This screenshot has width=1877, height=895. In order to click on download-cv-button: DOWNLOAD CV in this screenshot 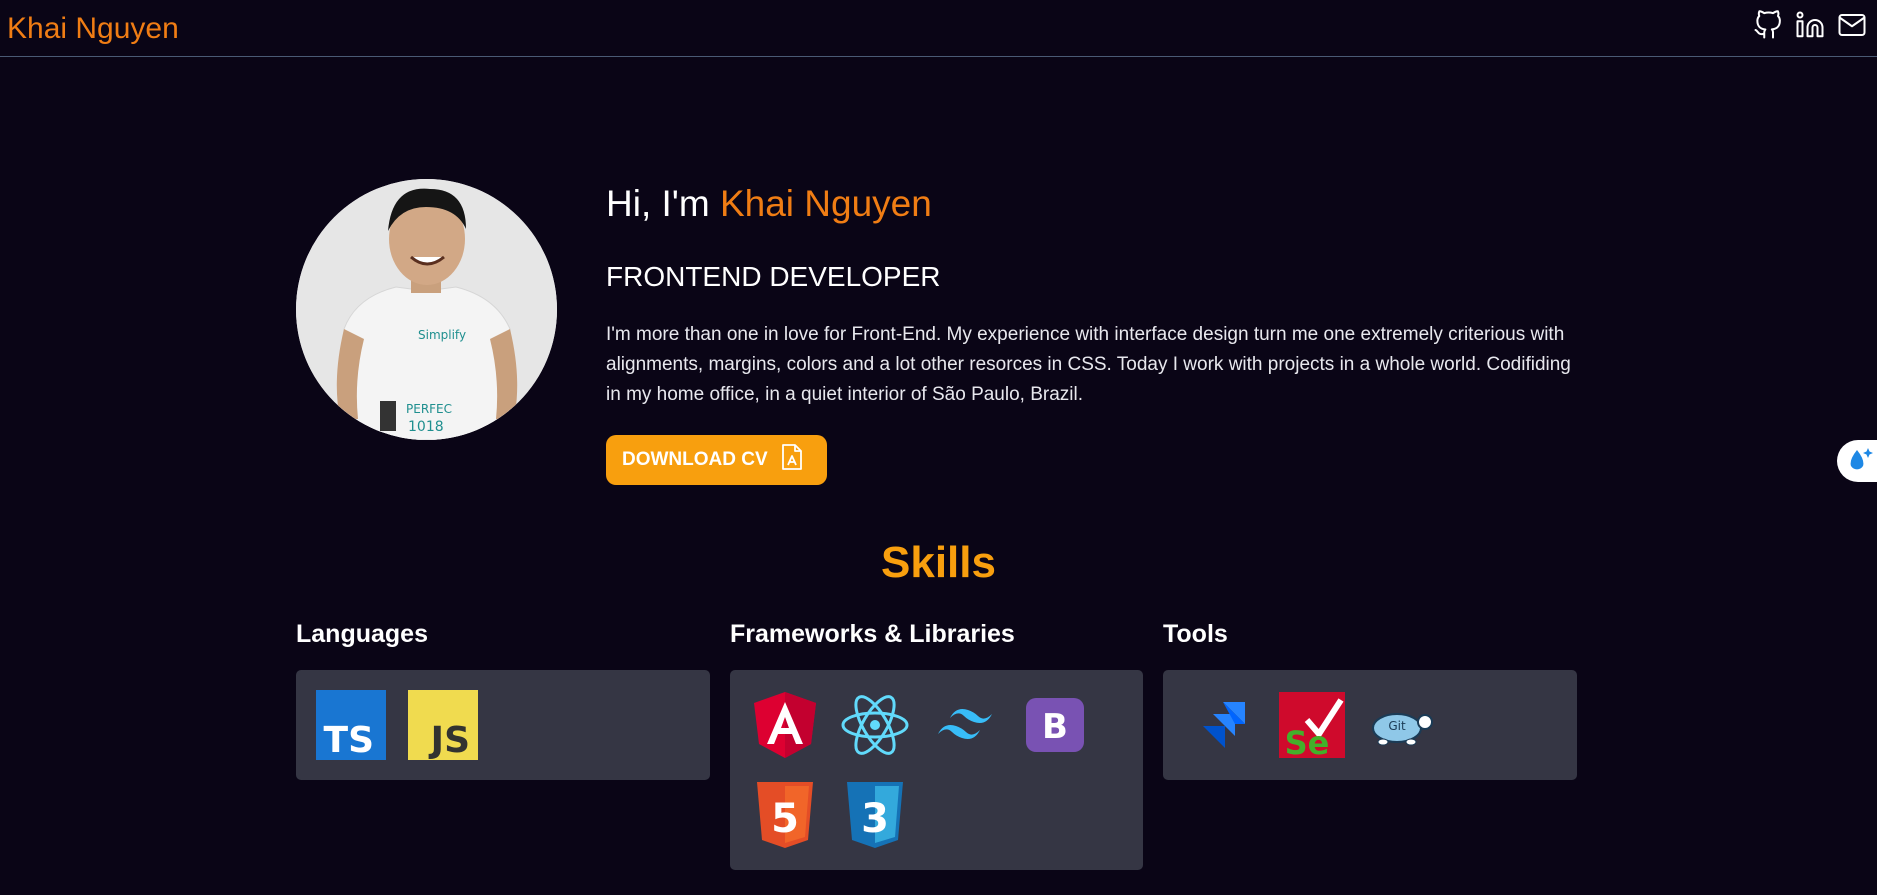, I will do `click(716, 460)`.